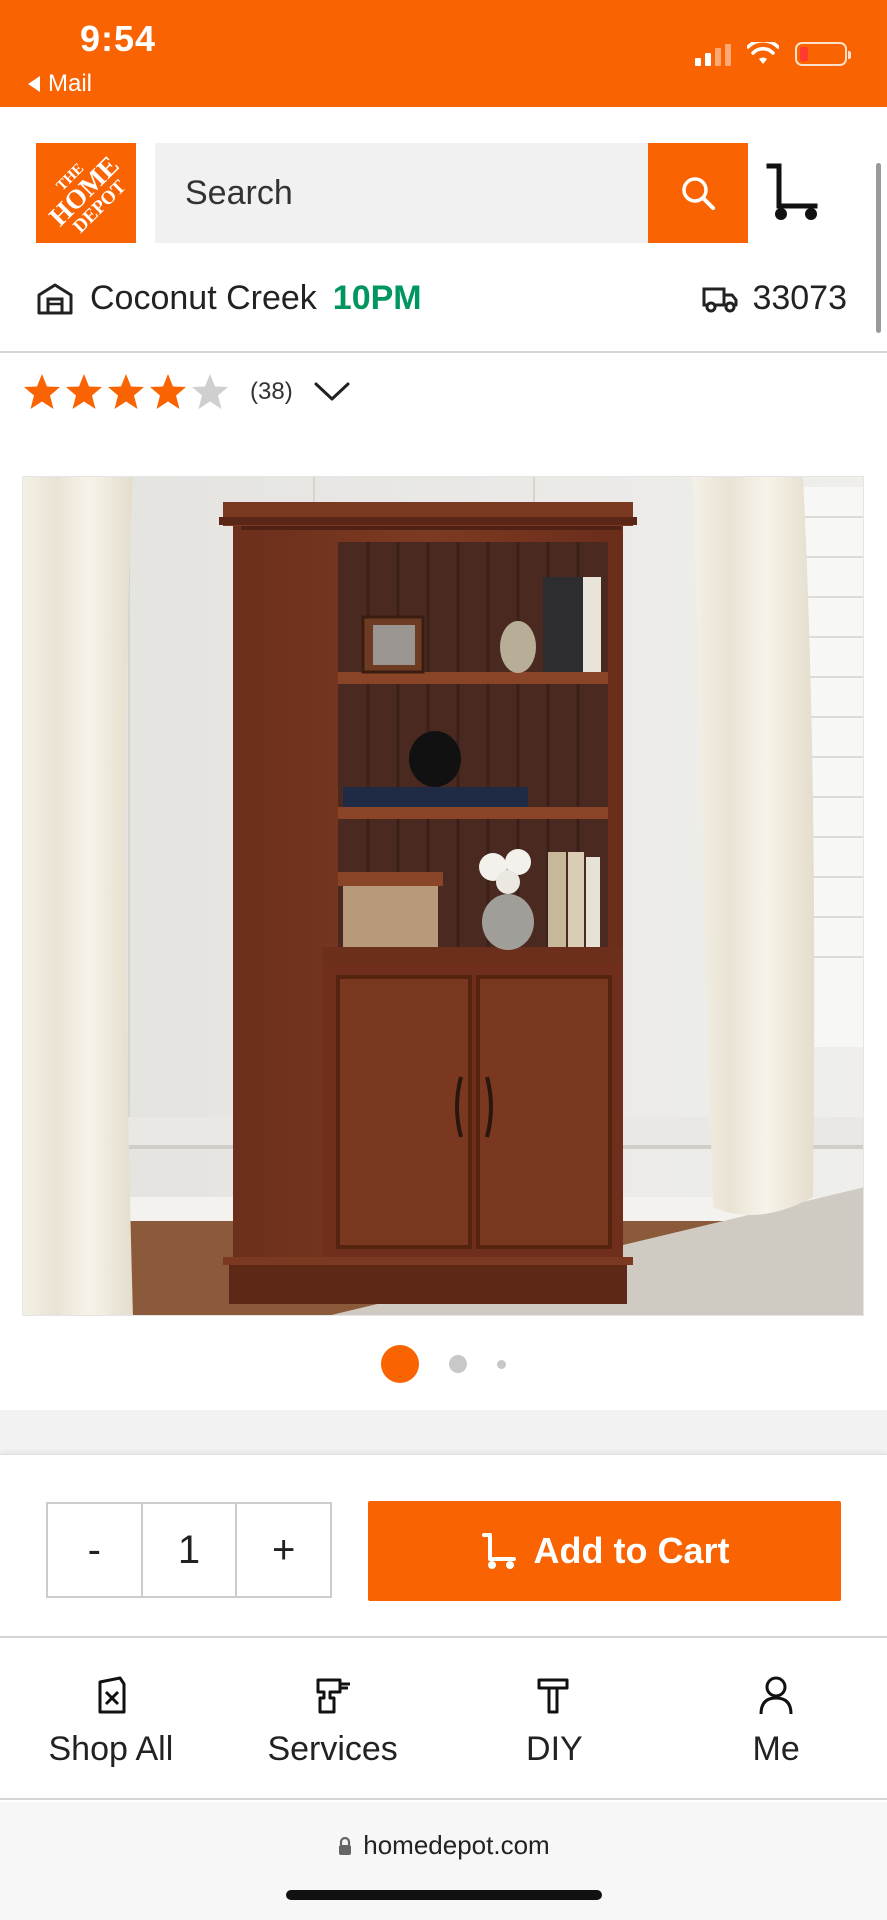 The image size is (887, 1920). I want to click on product-rating: (38), so click(186, 392).